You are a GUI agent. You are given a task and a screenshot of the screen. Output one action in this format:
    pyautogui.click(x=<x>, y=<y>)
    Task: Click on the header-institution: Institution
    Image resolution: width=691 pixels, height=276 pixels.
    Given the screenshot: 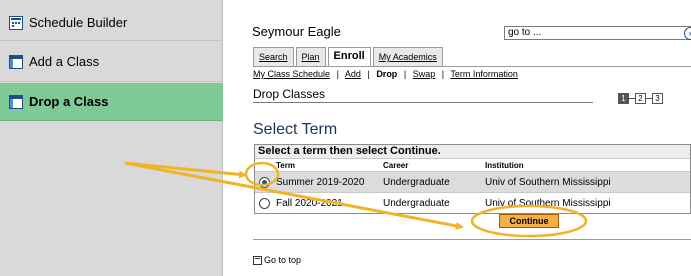 What is the action you would take?
    pyautogui.click(x=504, y=165)
    